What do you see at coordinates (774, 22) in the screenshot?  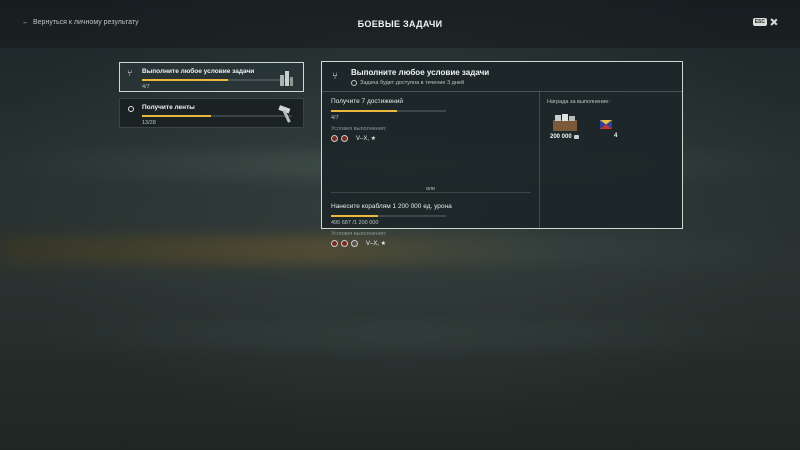 I see `close-icon` at bounding box center [774, 22].